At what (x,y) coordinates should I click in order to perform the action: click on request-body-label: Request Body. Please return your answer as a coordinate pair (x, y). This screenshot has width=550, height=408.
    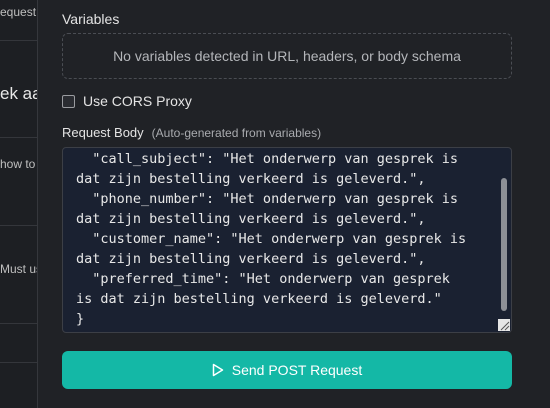
    Looking at the image, I should click on (103, 132).